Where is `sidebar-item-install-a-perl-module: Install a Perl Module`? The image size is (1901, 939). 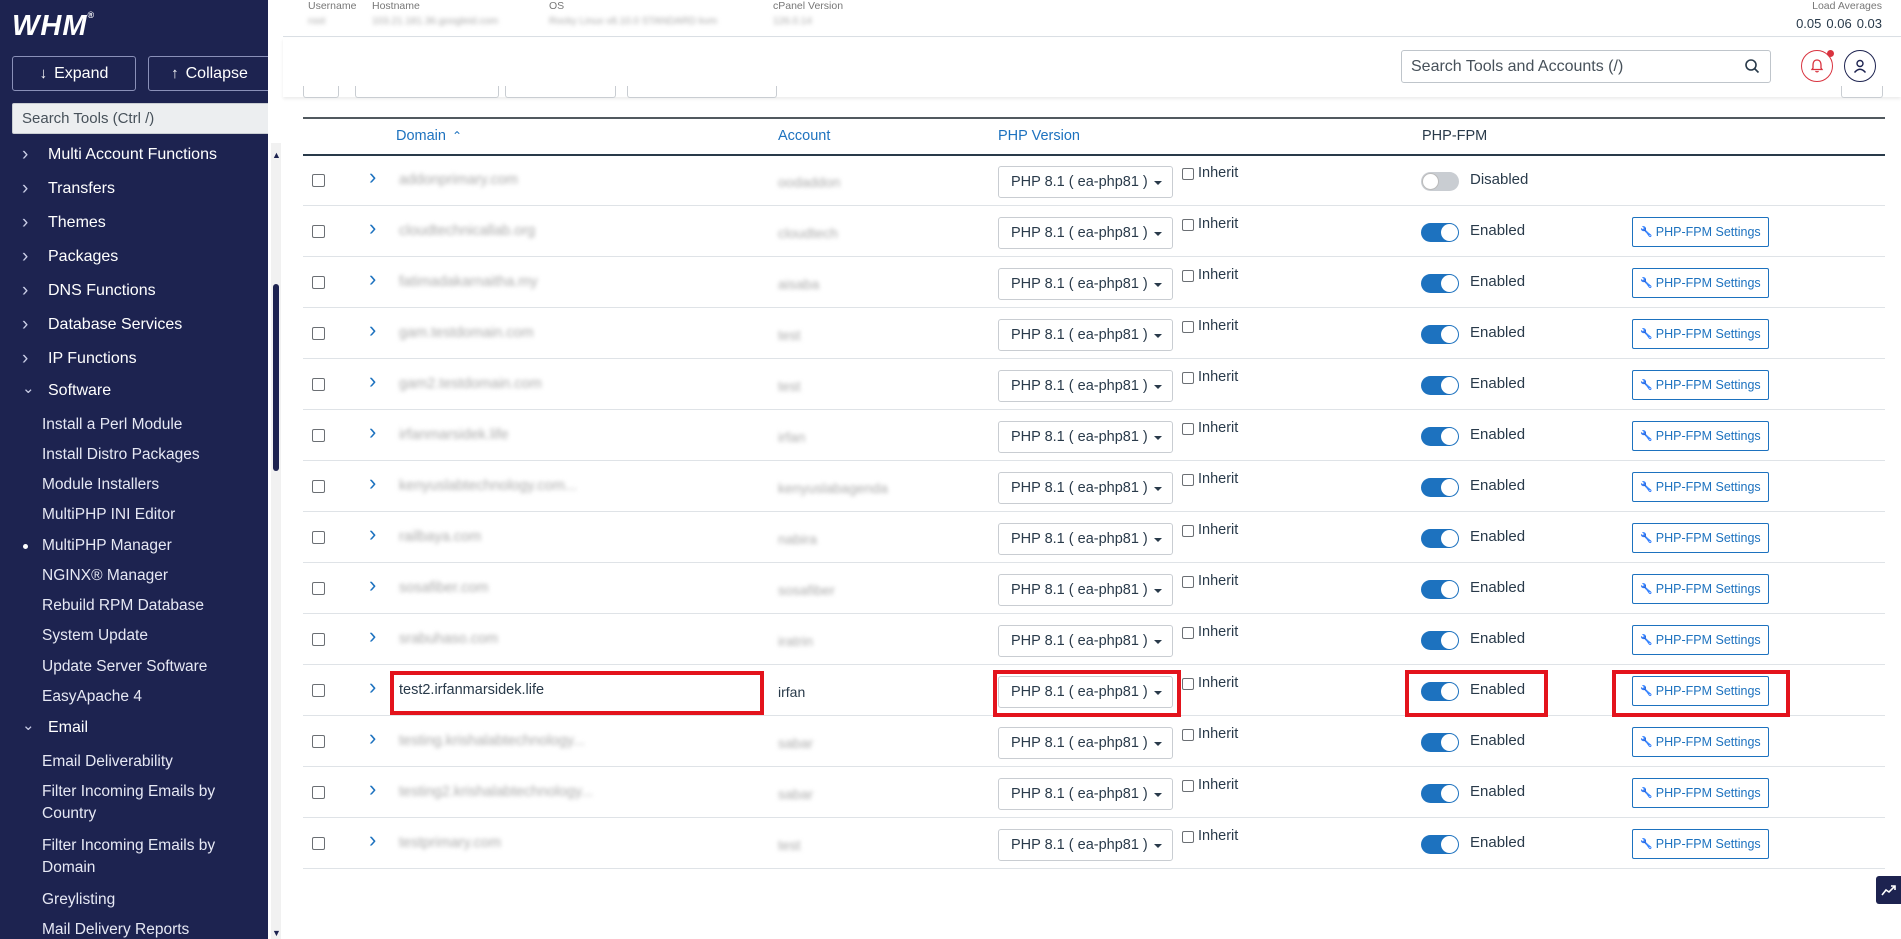
sidebar-item-install-a-perl-module: Install a Perl Module is located at coordinates (147, 425).